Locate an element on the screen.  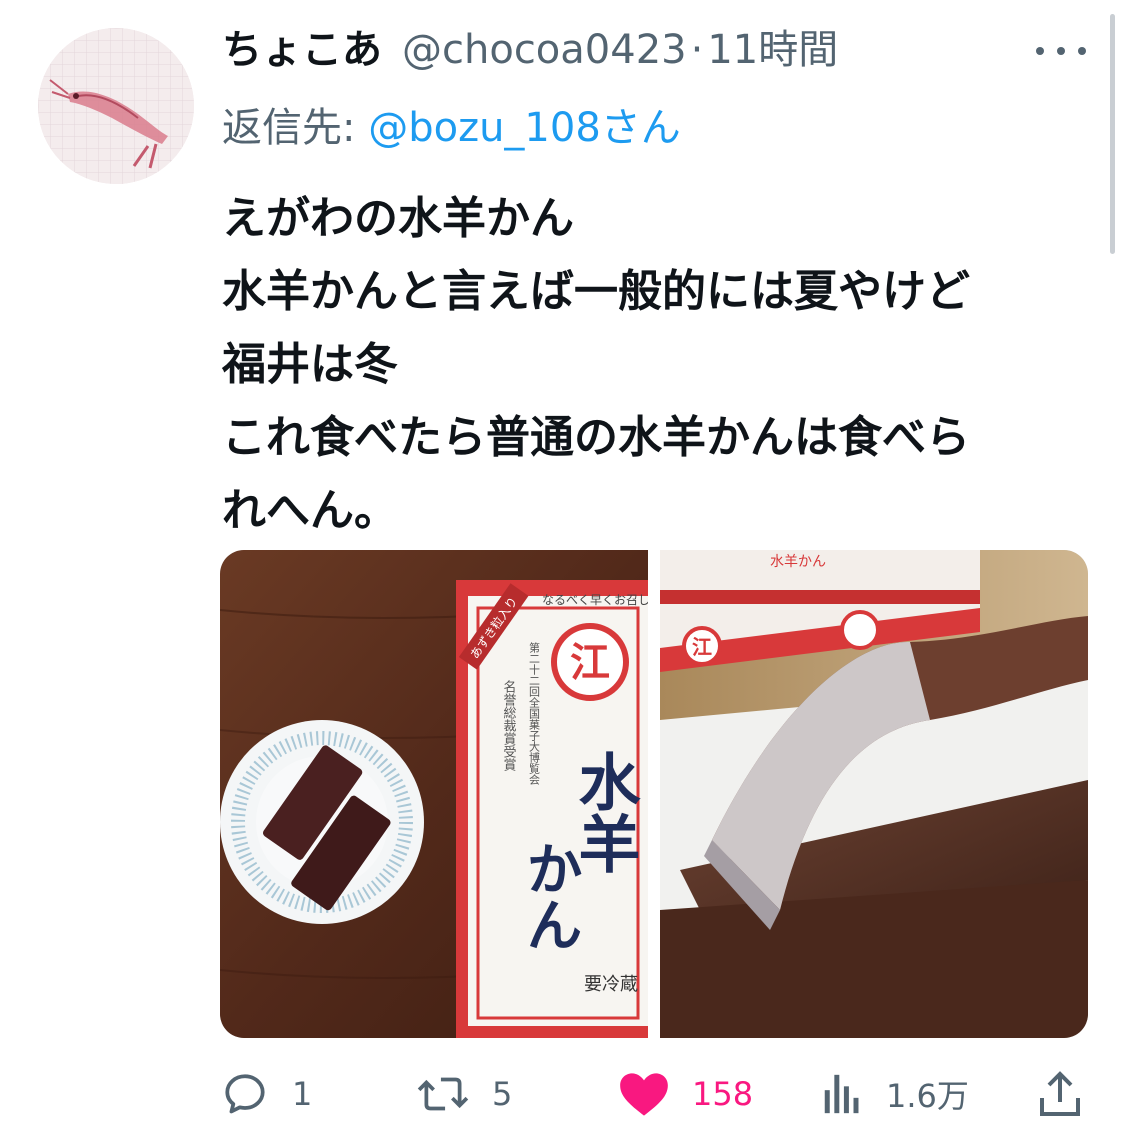
views-icon is located at coordinates (841, 1094).